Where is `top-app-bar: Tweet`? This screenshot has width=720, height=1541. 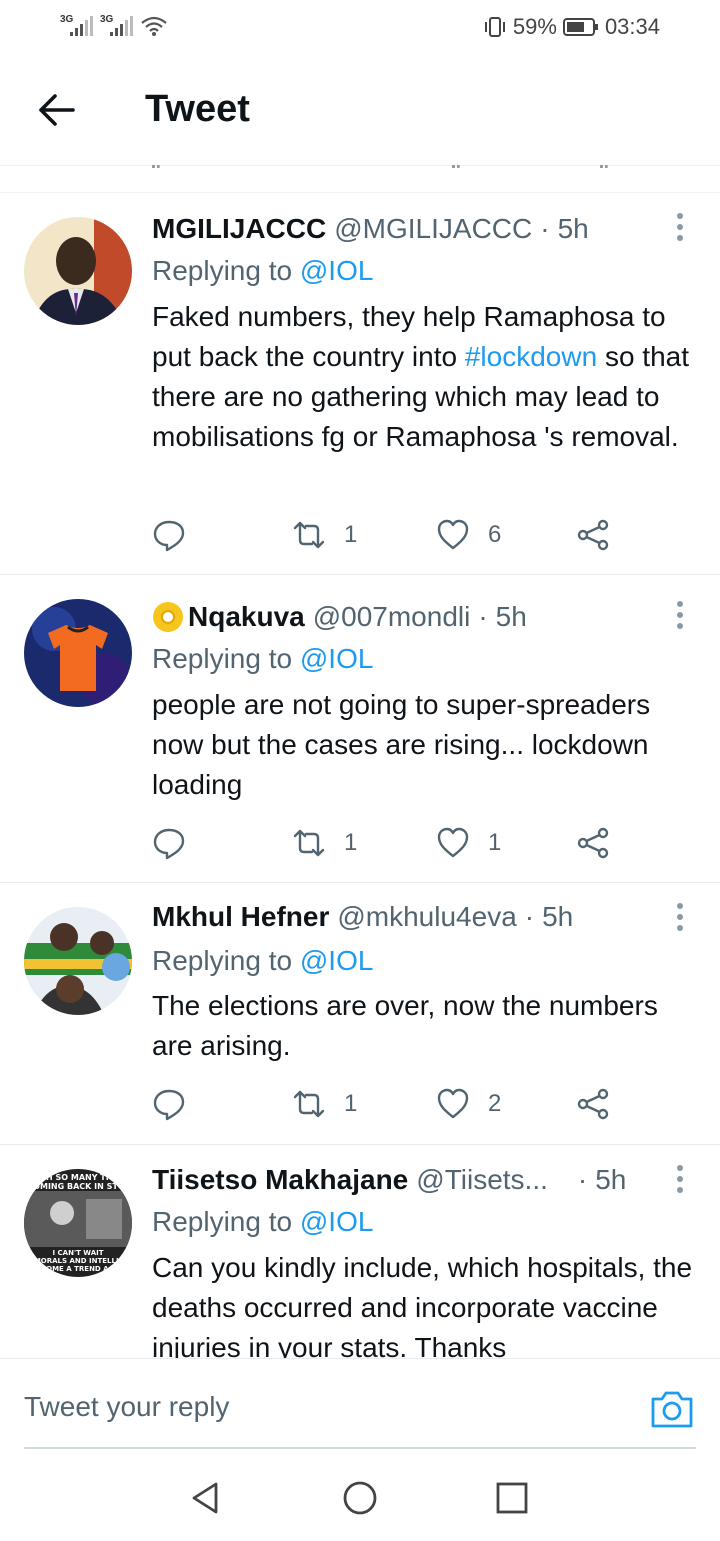
top-app-bar: Tweet is located at coordinates (360, 111).